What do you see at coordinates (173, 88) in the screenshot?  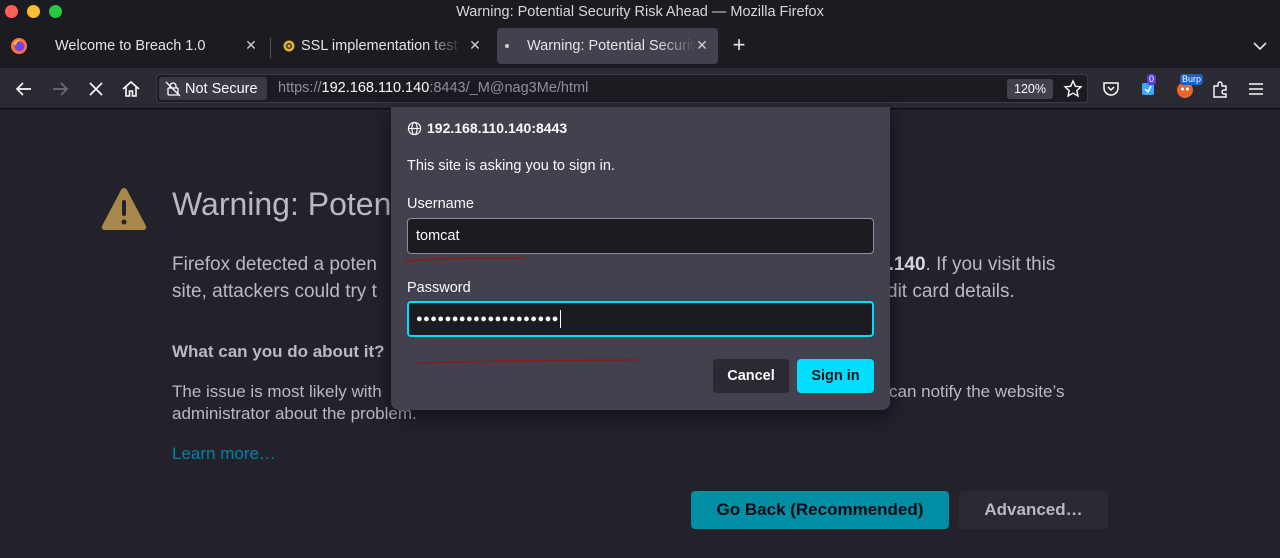 I see `insecure-lock-icon` at bounding box center [173, 88].